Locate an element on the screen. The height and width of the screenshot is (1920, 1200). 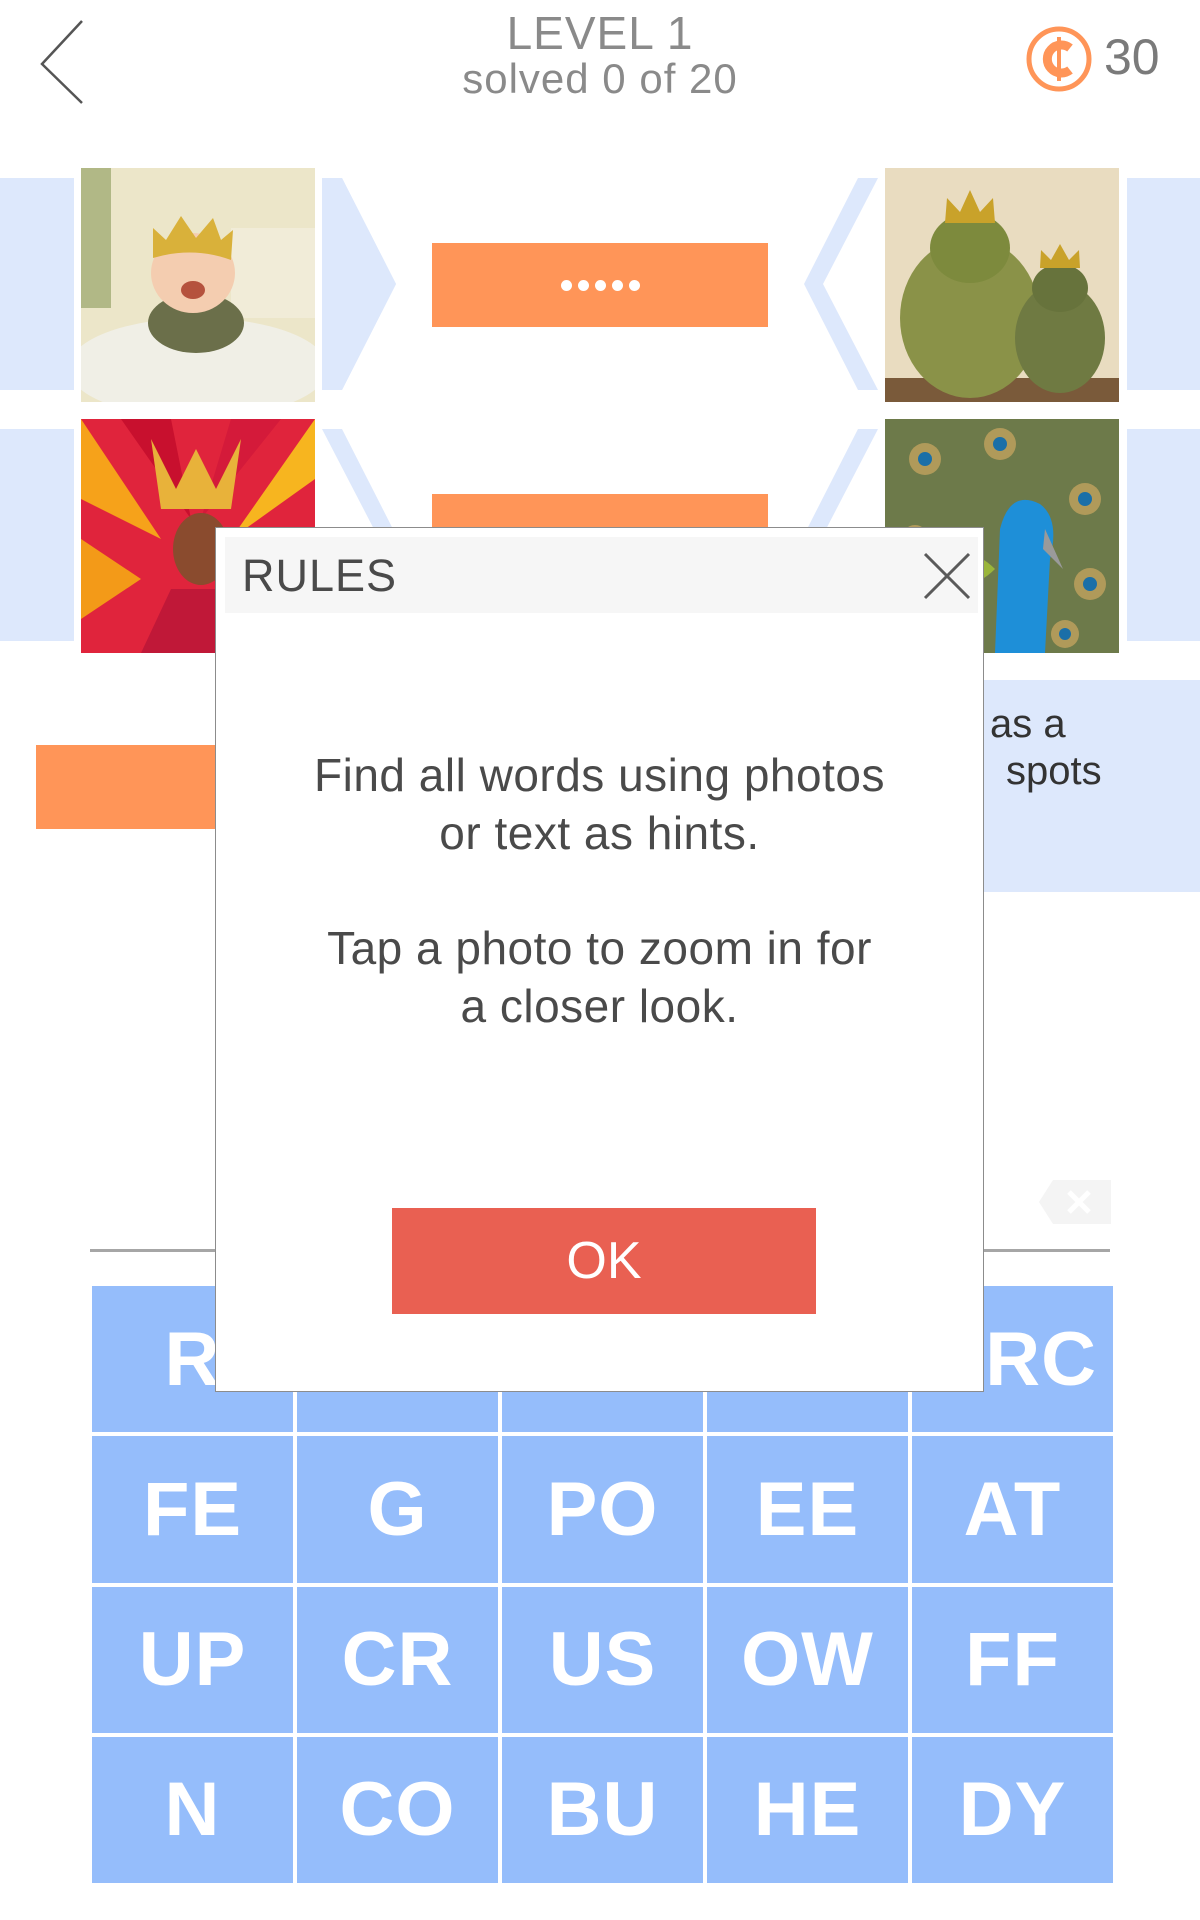
ok-button: OK is located at coordinates (604, 1261).